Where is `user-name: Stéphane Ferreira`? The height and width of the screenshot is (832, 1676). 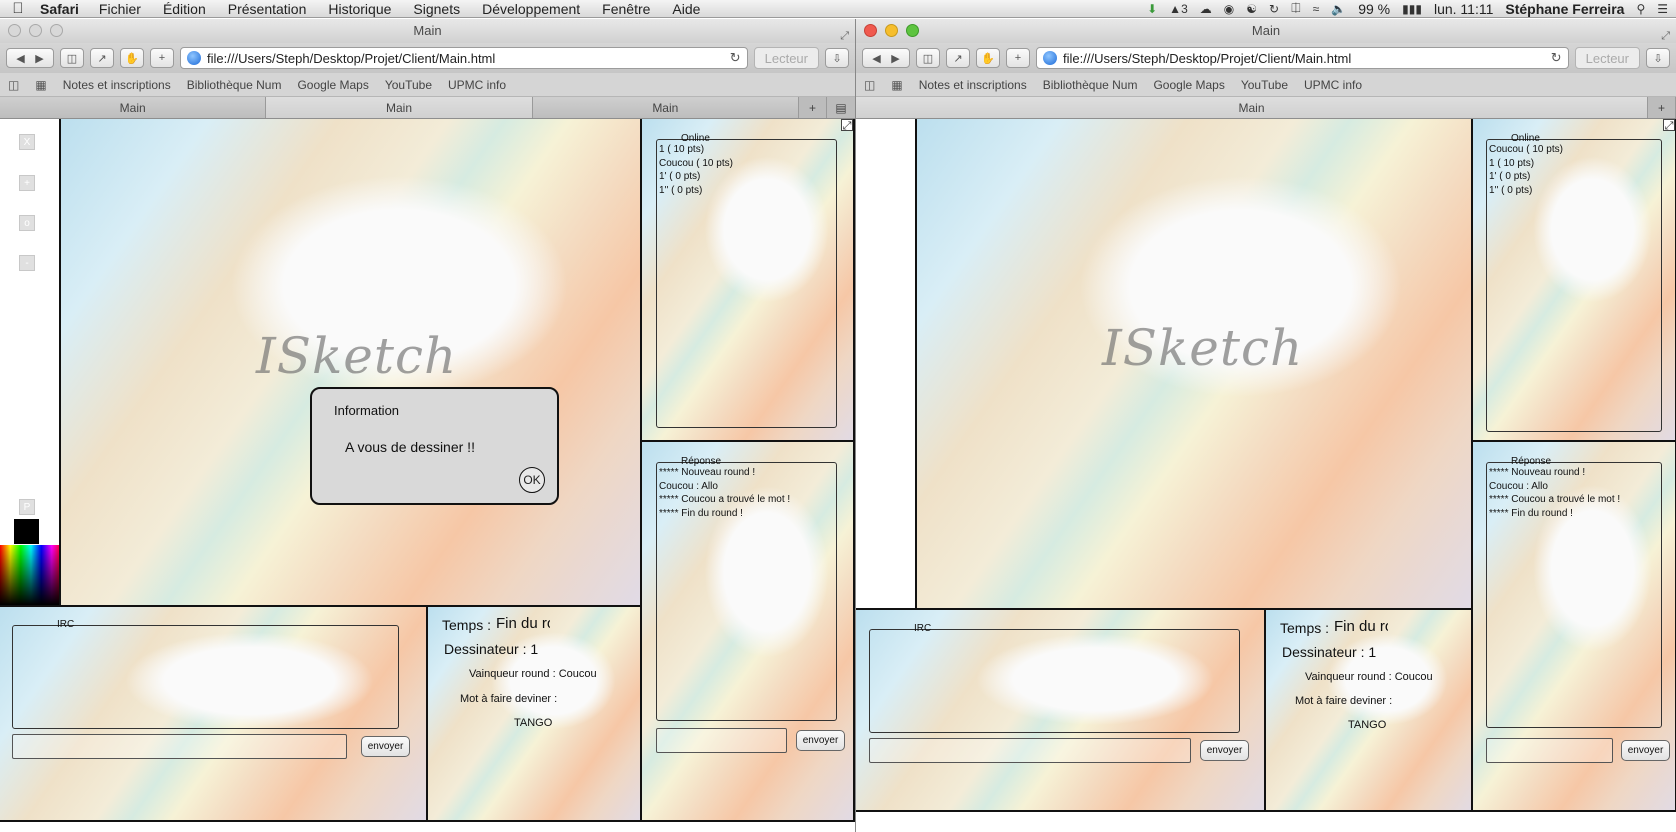 user-name: Stéphane Ferreira is located at coordinates (1564, 9).